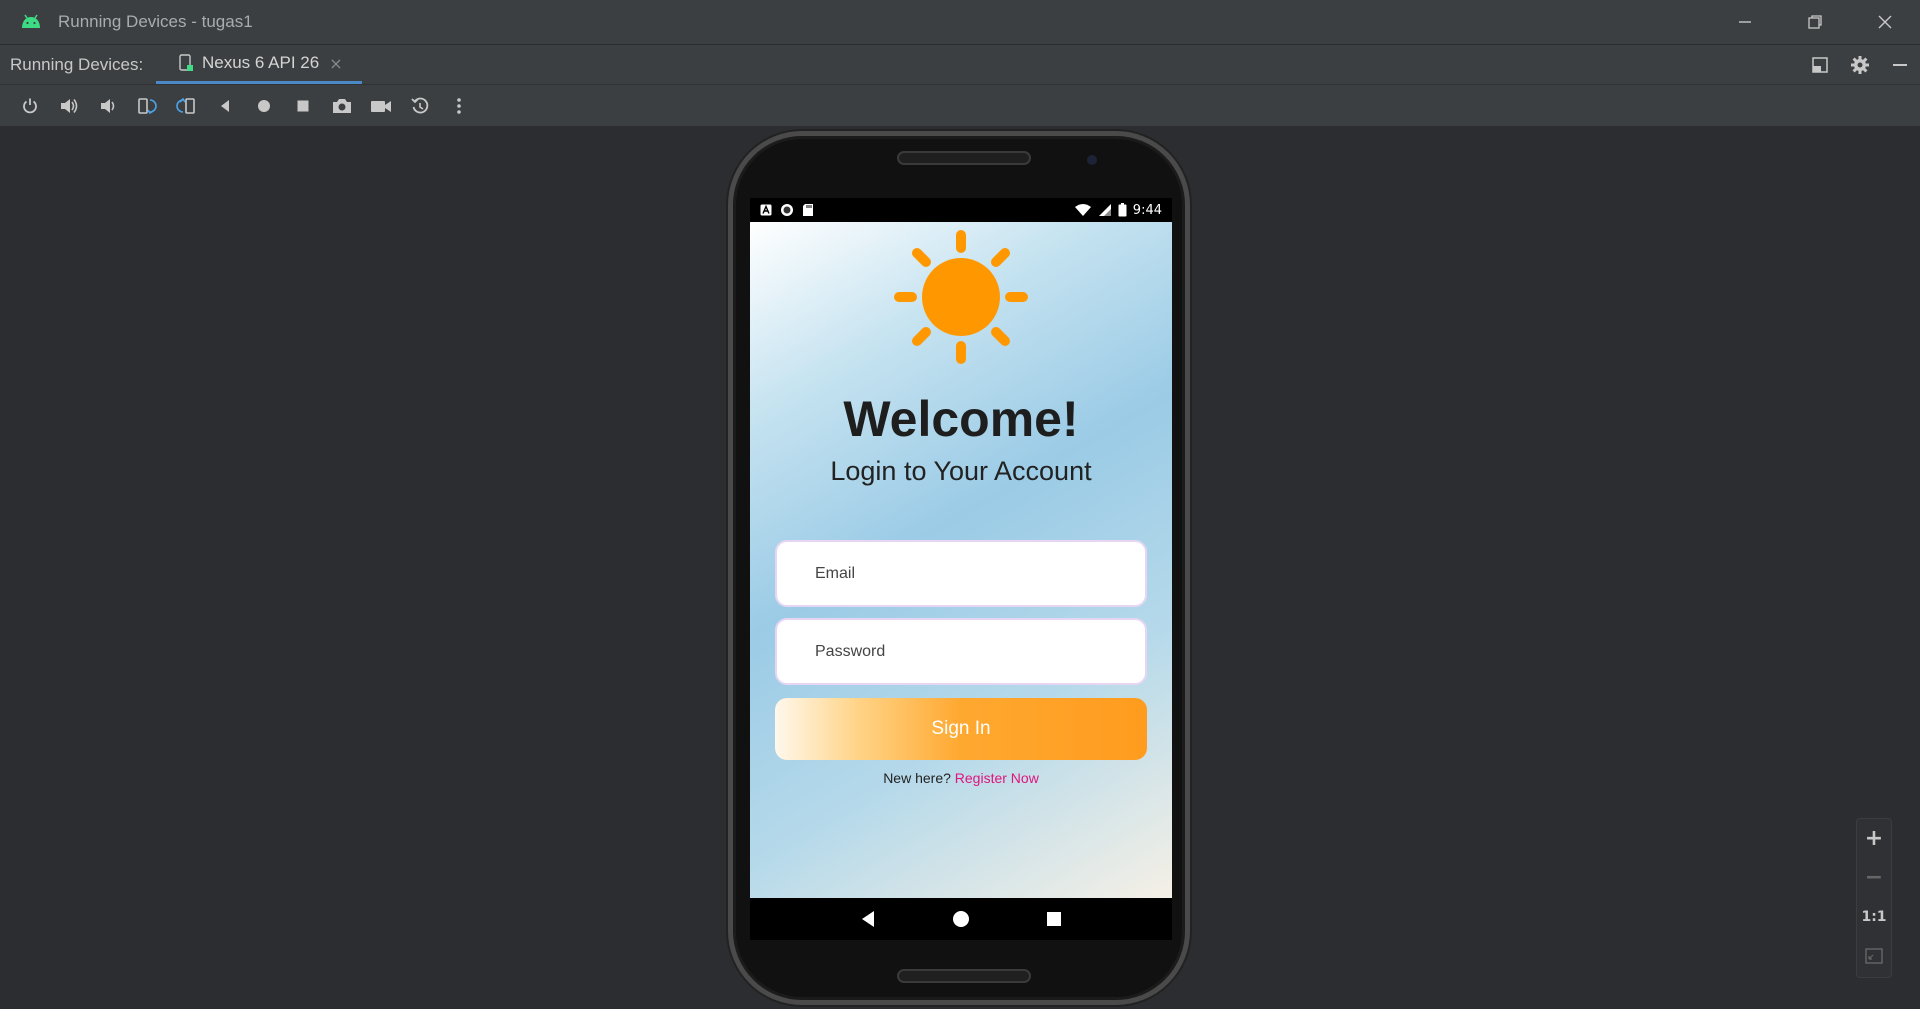  What do you see at coordinates (1874, 877) in the screenshot?
I see `zoom-out-button: −` at bounding box center [1874, 877].